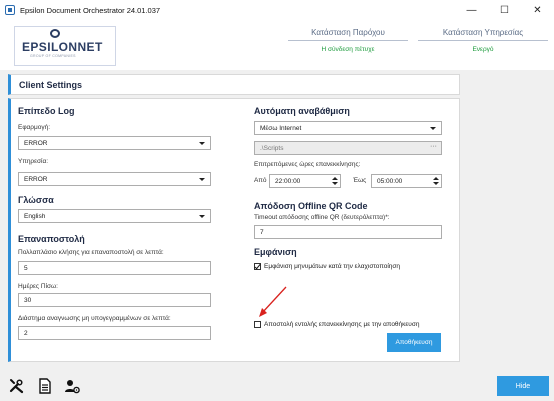 The width and height of the screenshot is (554, 401). Describe the element at coordinates (38, 286) in the screenshot. I see `days-back-label: Ημέρες Πίσω:` at that location.